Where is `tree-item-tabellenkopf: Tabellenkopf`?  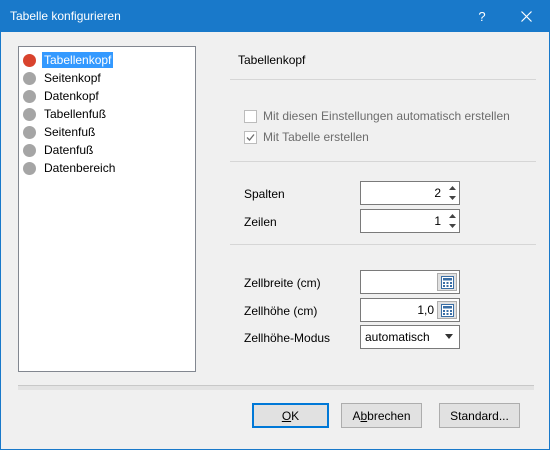 tree-item-tabellenkopf: Tabellenkopf is located at coordinates (68, 60).